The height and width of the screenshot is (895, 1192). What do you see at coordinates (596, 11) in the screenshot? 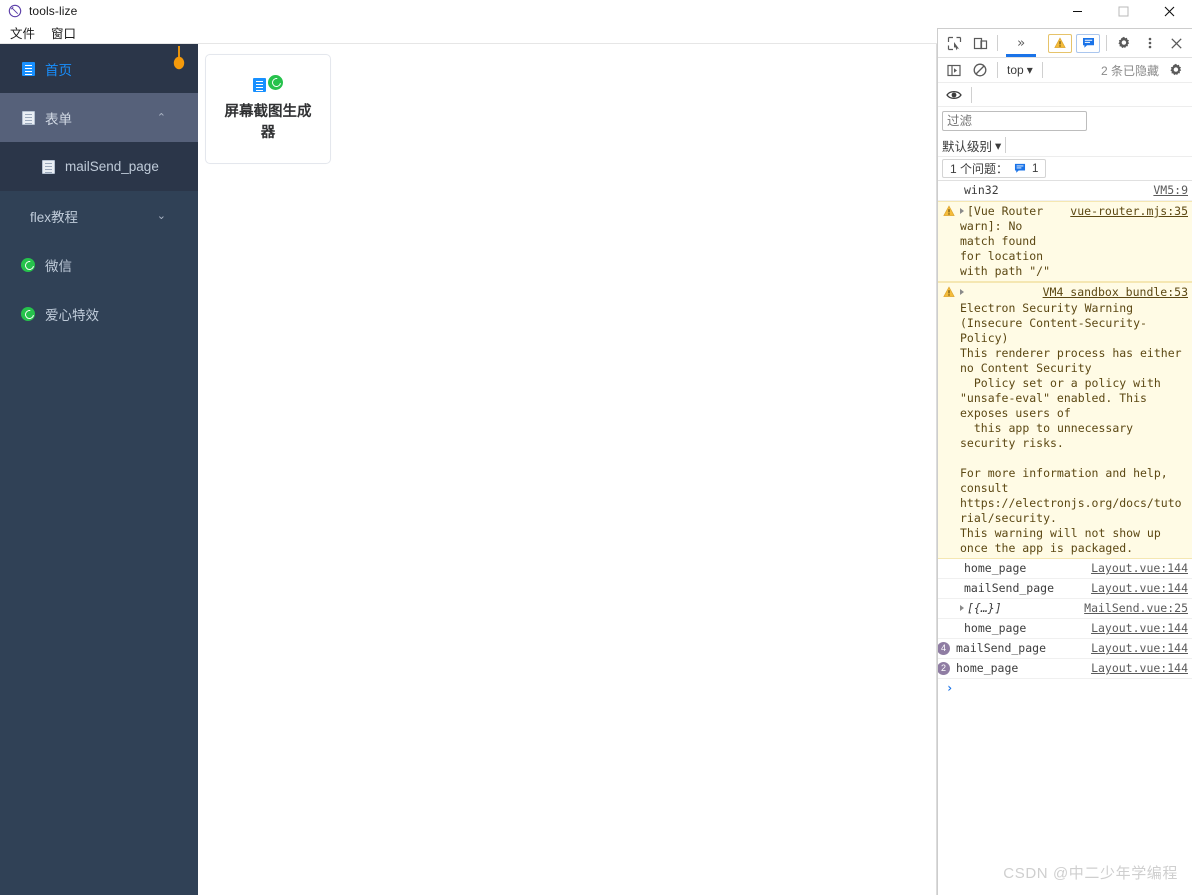
I see `title-bar: tools-lize` at bounding box center [596, 11].